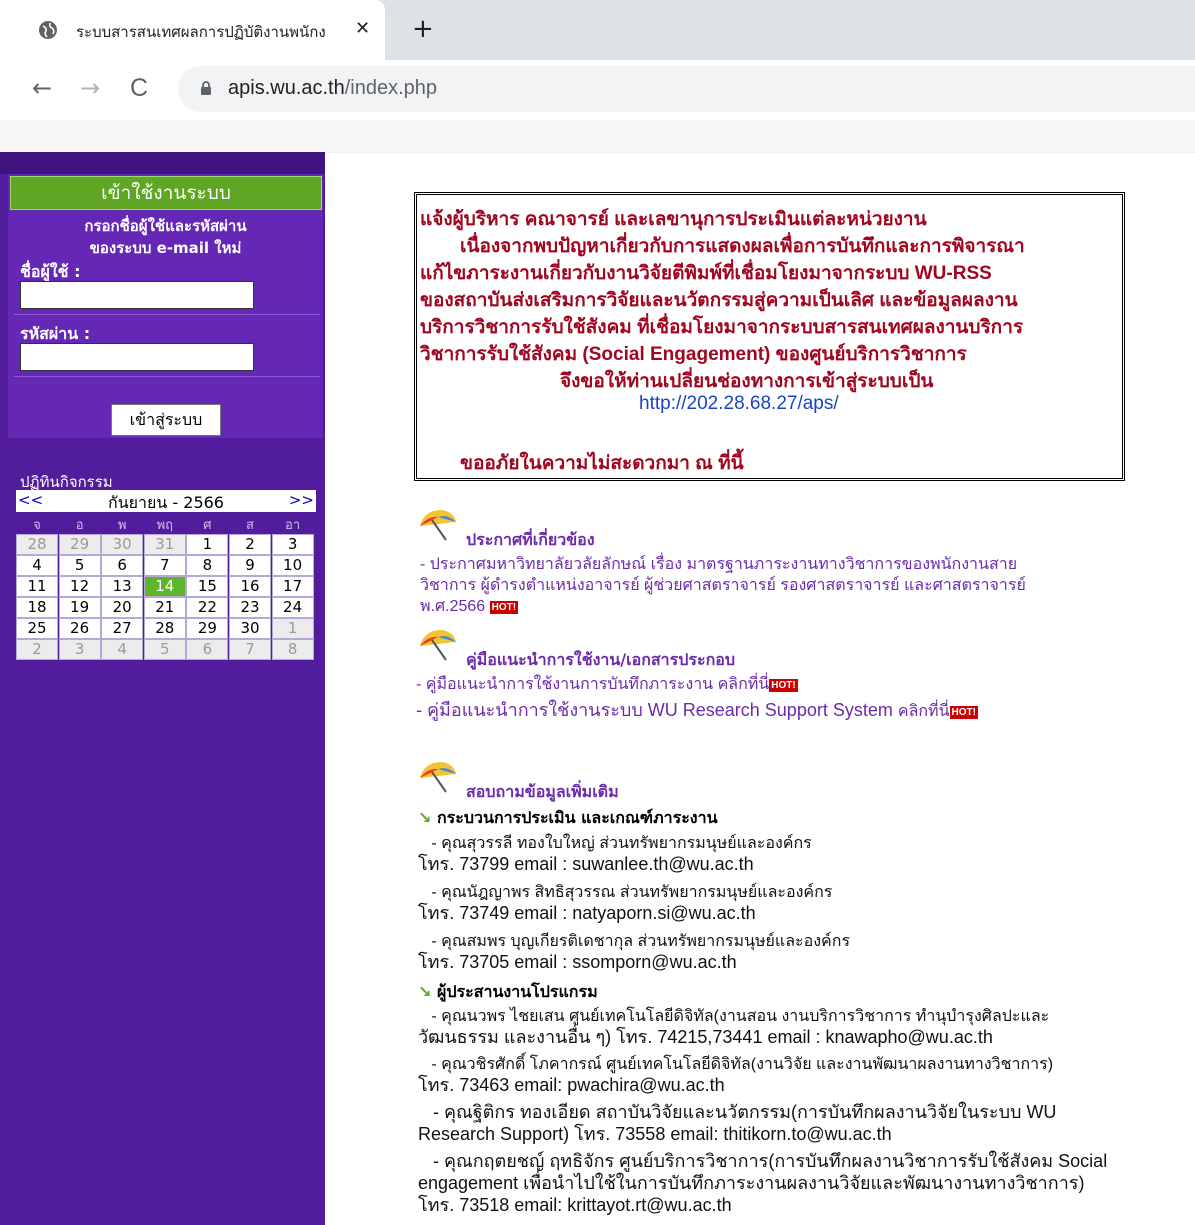 This screenshot has width=1195, height=1225. I want to click on calendar-day: 25, so click(37, 628).